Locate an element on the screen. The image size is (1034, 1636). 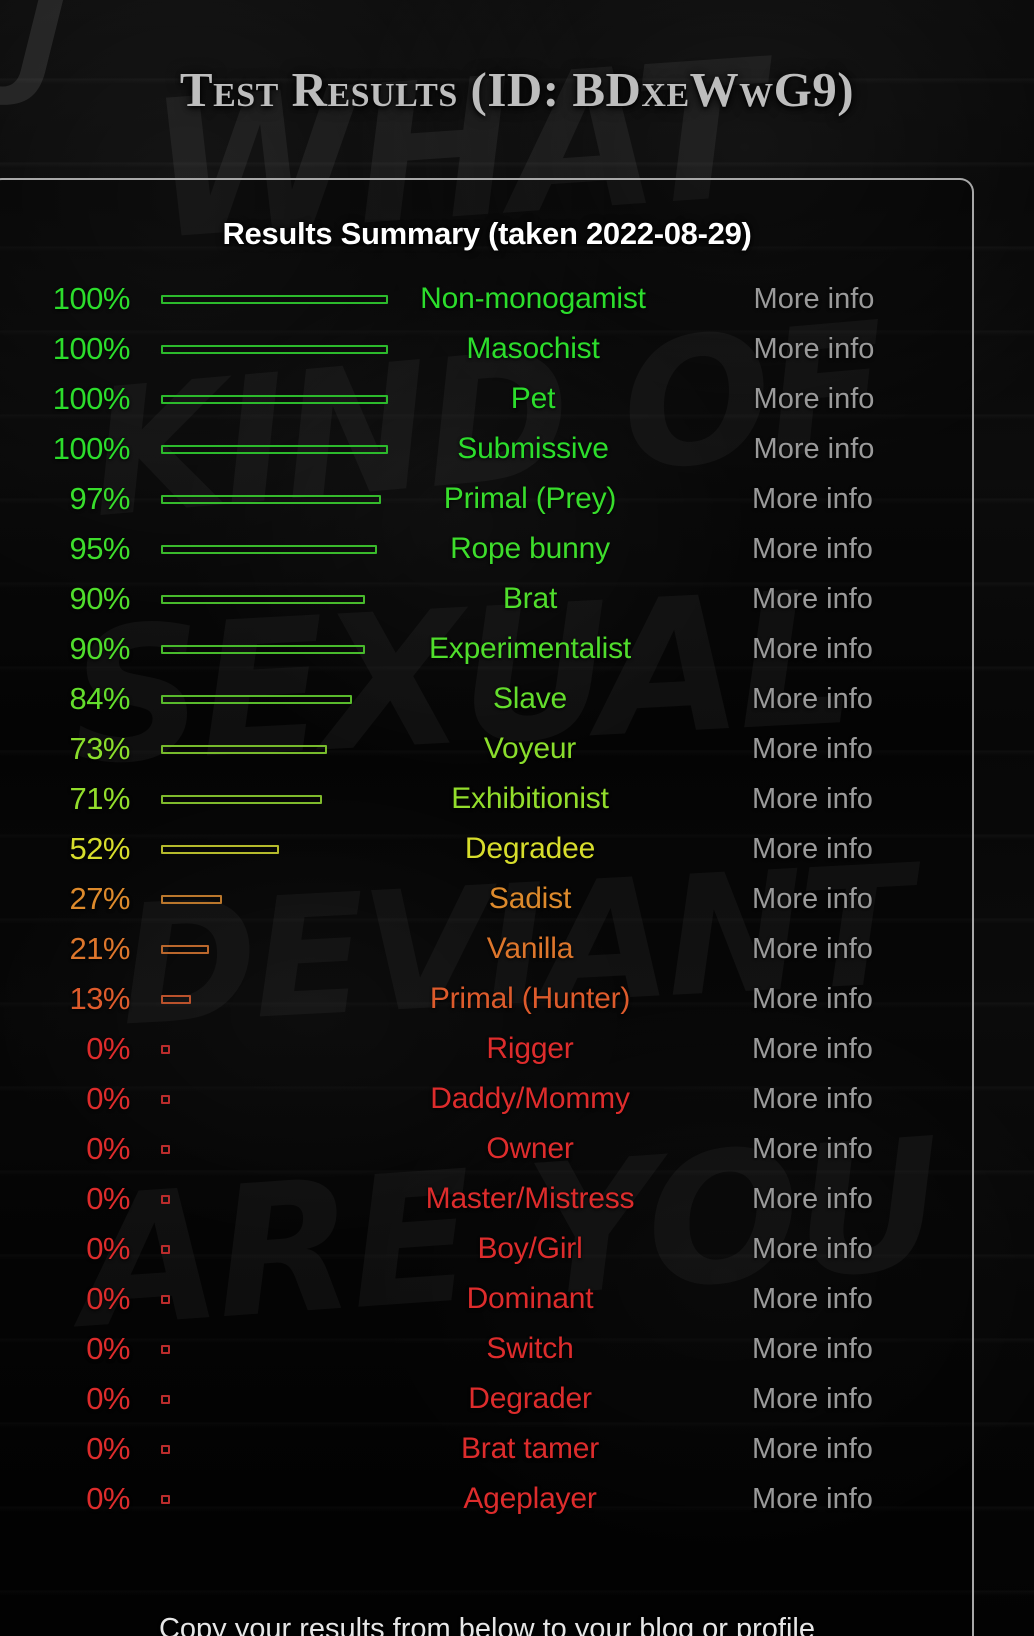
result-label: Exhibitionist is located at coordinates (530, 798).